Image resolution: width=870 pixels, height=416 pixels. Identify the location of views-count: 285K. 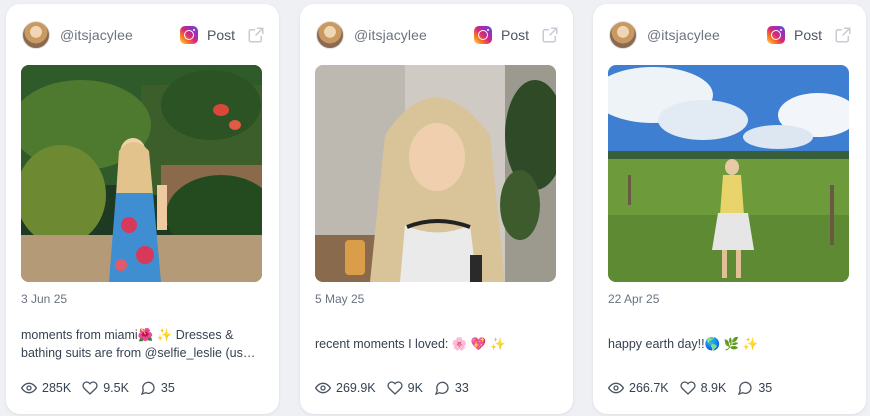
(57, 388).